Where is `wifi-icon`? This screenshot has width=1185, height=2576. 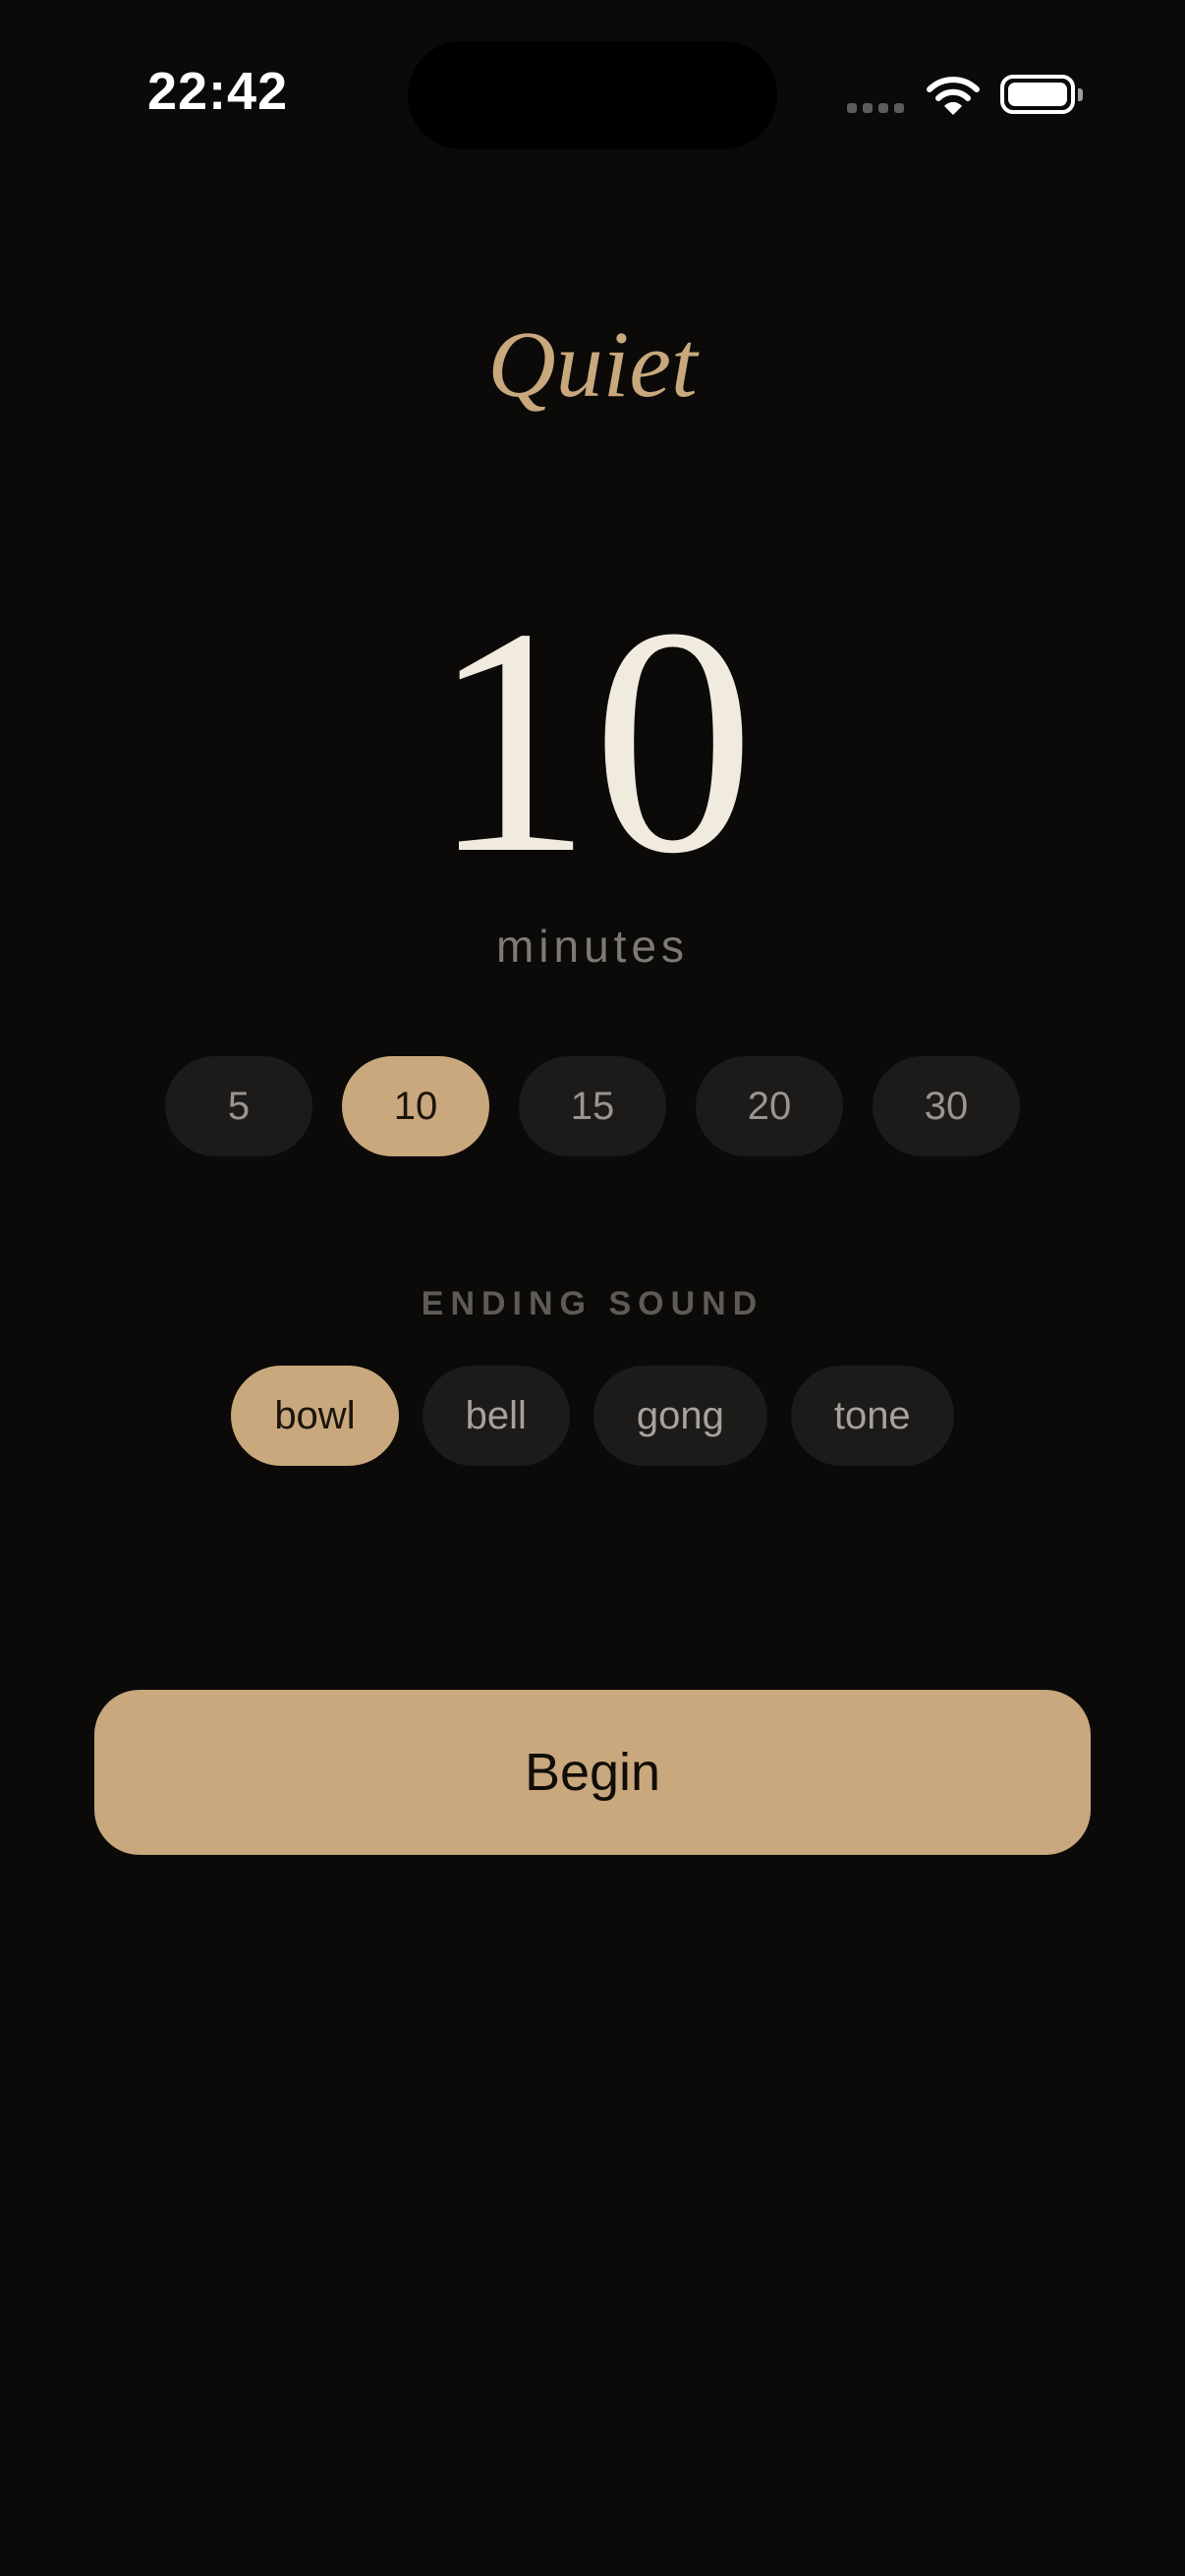
wifi-icon is located at coordinates (954, 96).